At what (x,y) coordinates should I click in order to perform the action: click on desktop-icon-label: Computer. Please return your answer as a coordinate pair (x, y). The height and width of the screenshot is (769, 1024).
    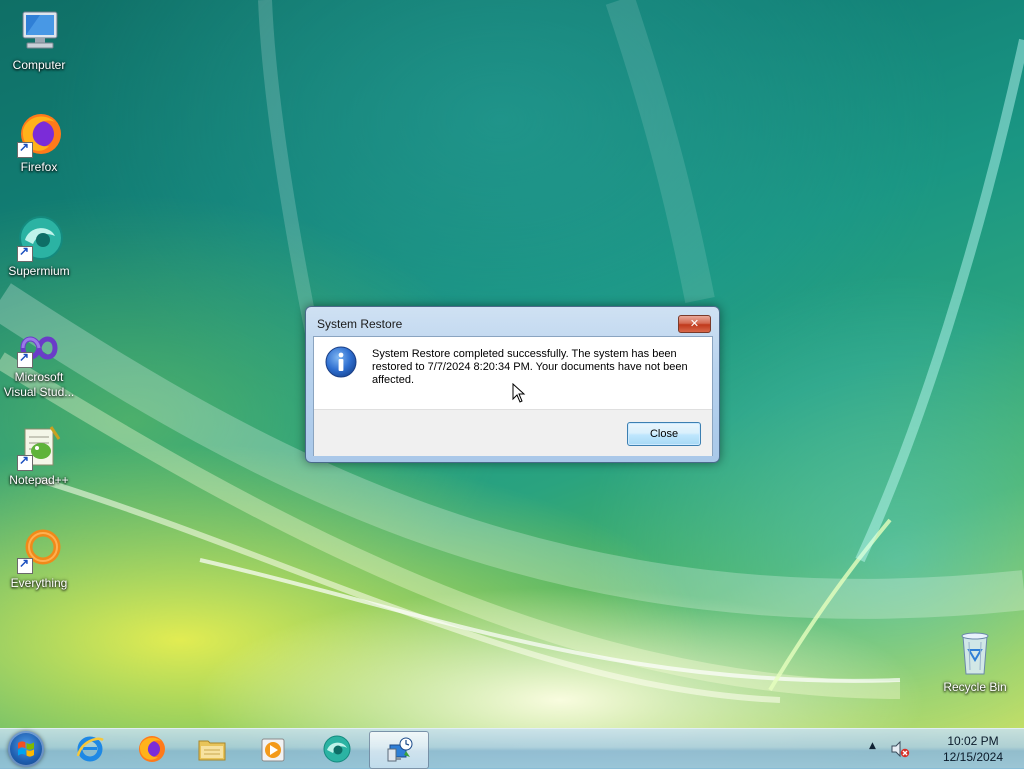
    Looking at the image, I should click on (39, 65).